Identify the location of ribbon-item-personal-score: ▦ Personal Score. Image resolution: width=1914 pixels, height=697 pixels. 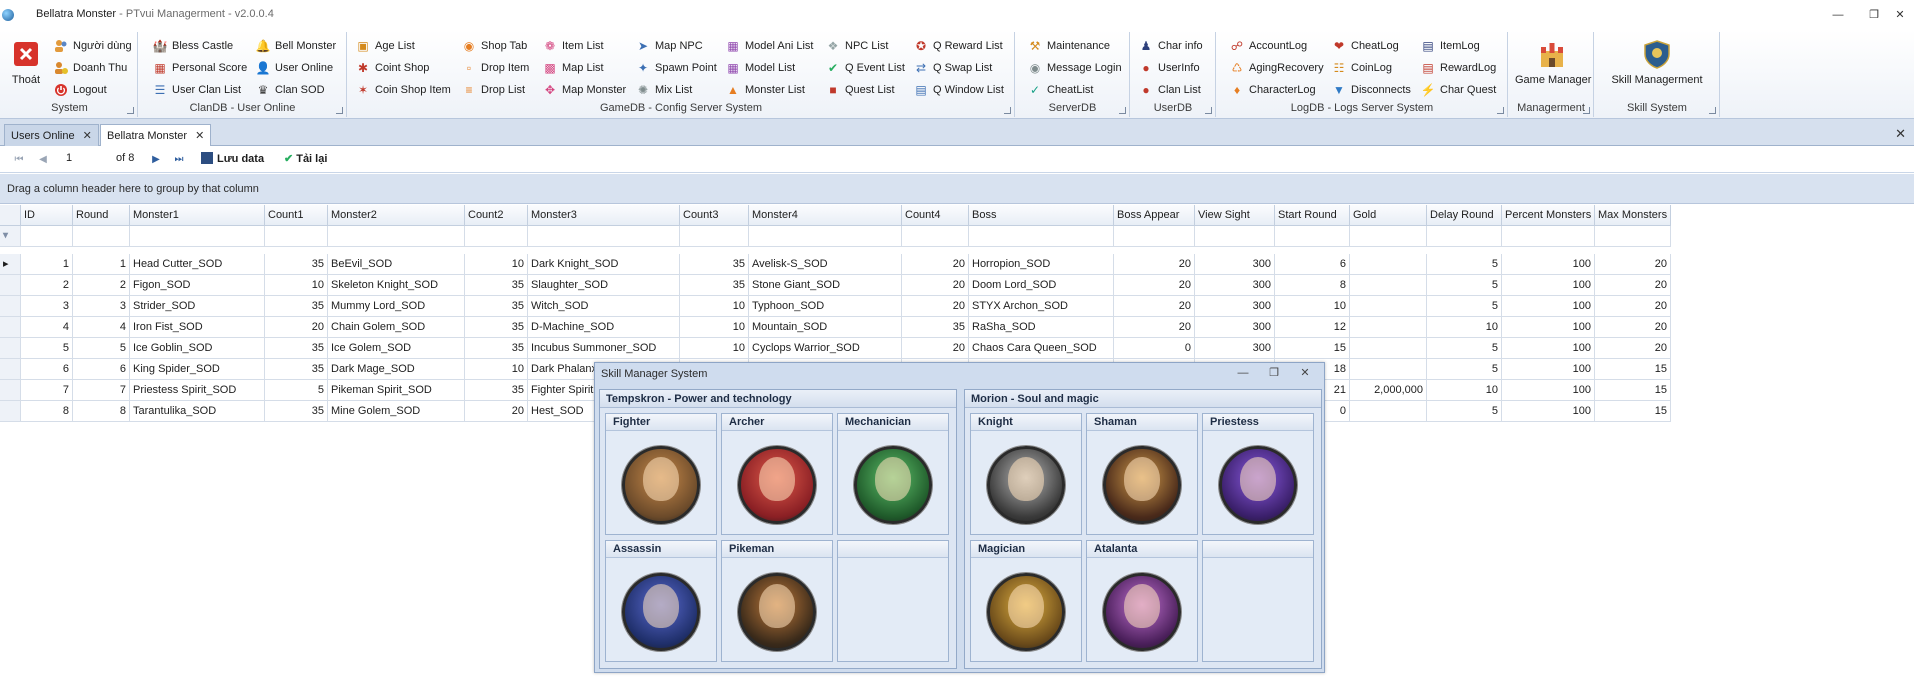
(200, 68).